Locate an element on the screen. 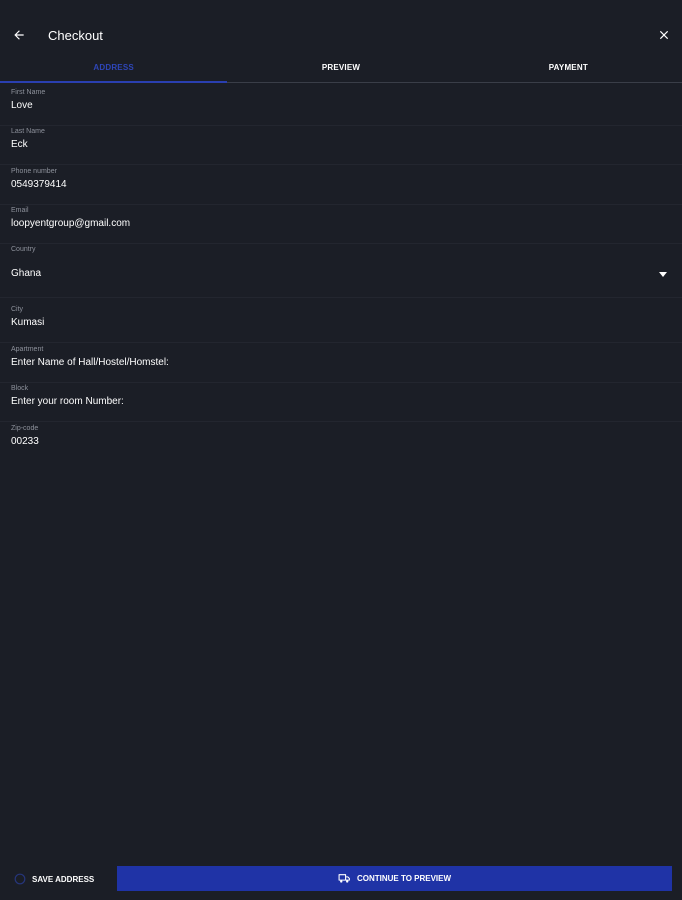  checkout-tabs: ADDRESS PREVIEW PAYMENT is located at coordinates (341, 69).